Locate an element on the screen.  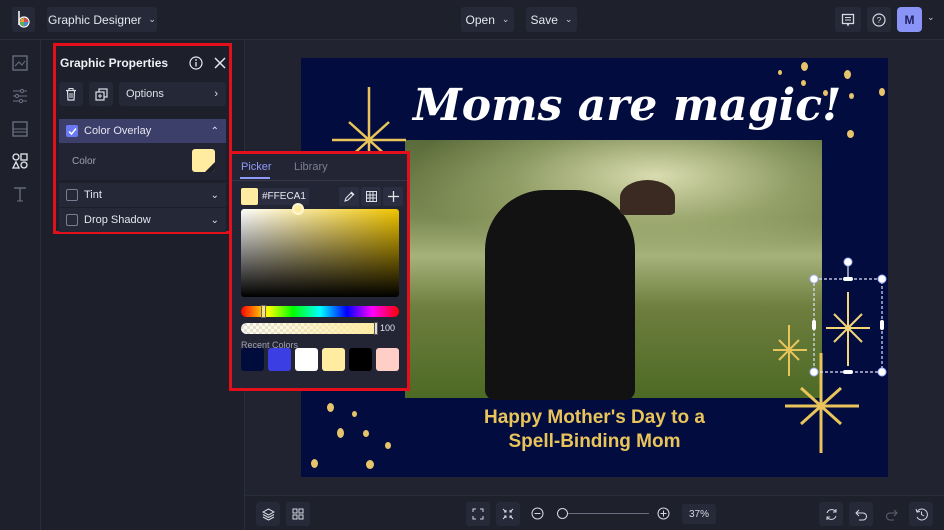
comments-button is located at coordinates (848, 19).